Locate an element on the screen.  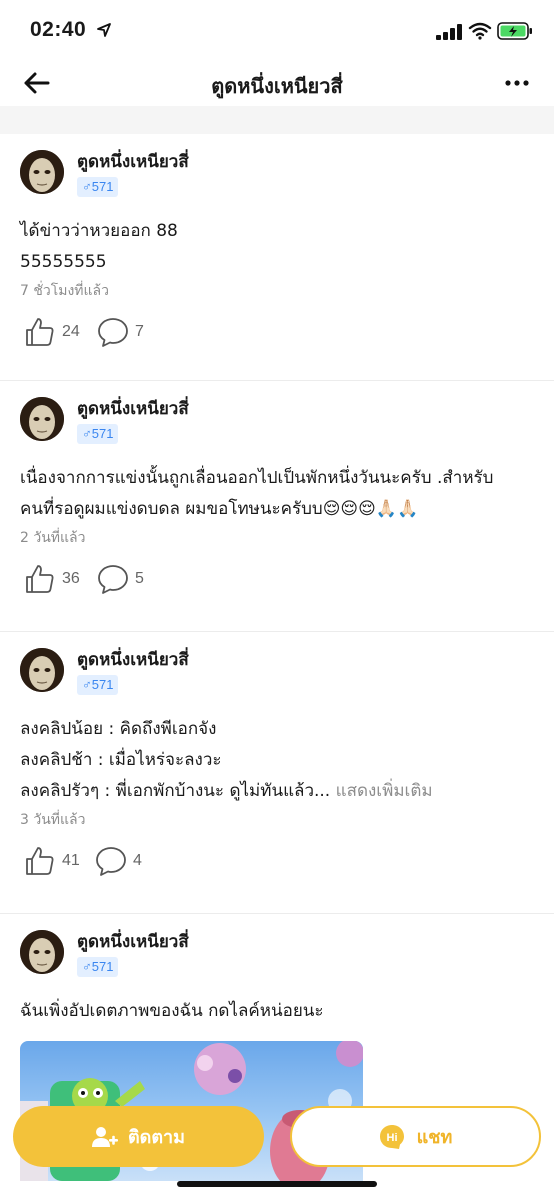
comment-count: 7 is located at coordinates (139, 331).